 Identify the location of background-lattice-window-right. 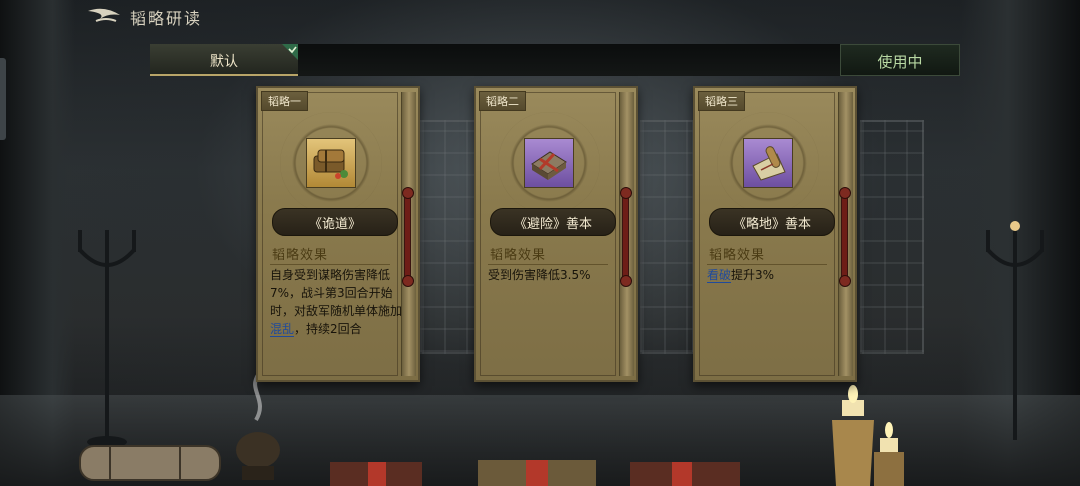
(892, 237).